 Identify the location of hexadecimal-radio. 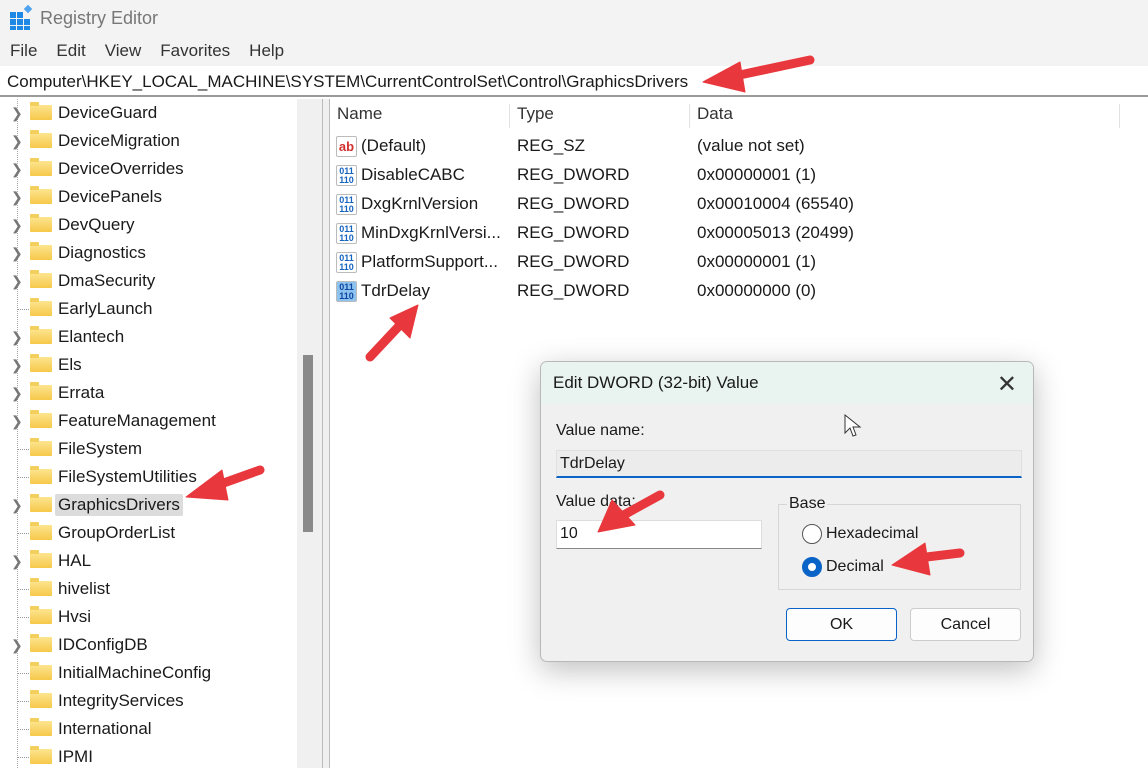
(812, 534).